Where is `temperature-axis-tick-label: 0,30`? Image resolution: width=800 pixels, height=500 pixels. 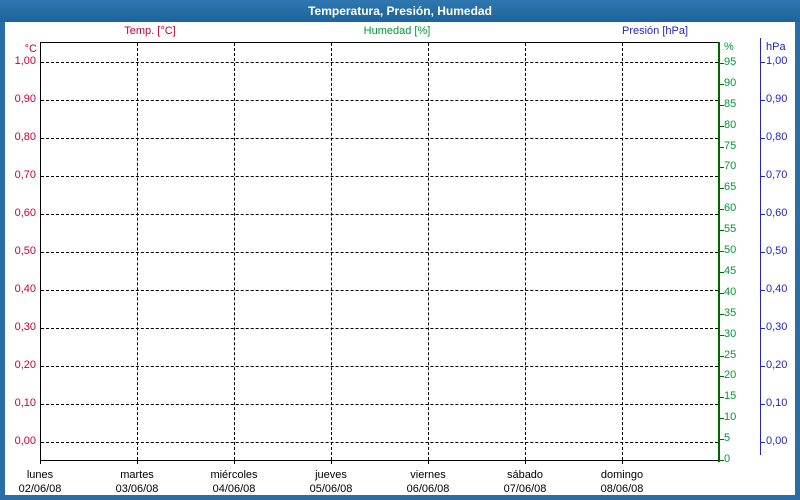
temperature-axis-tick-label: 0,30 is located at coordinates (25, 327).